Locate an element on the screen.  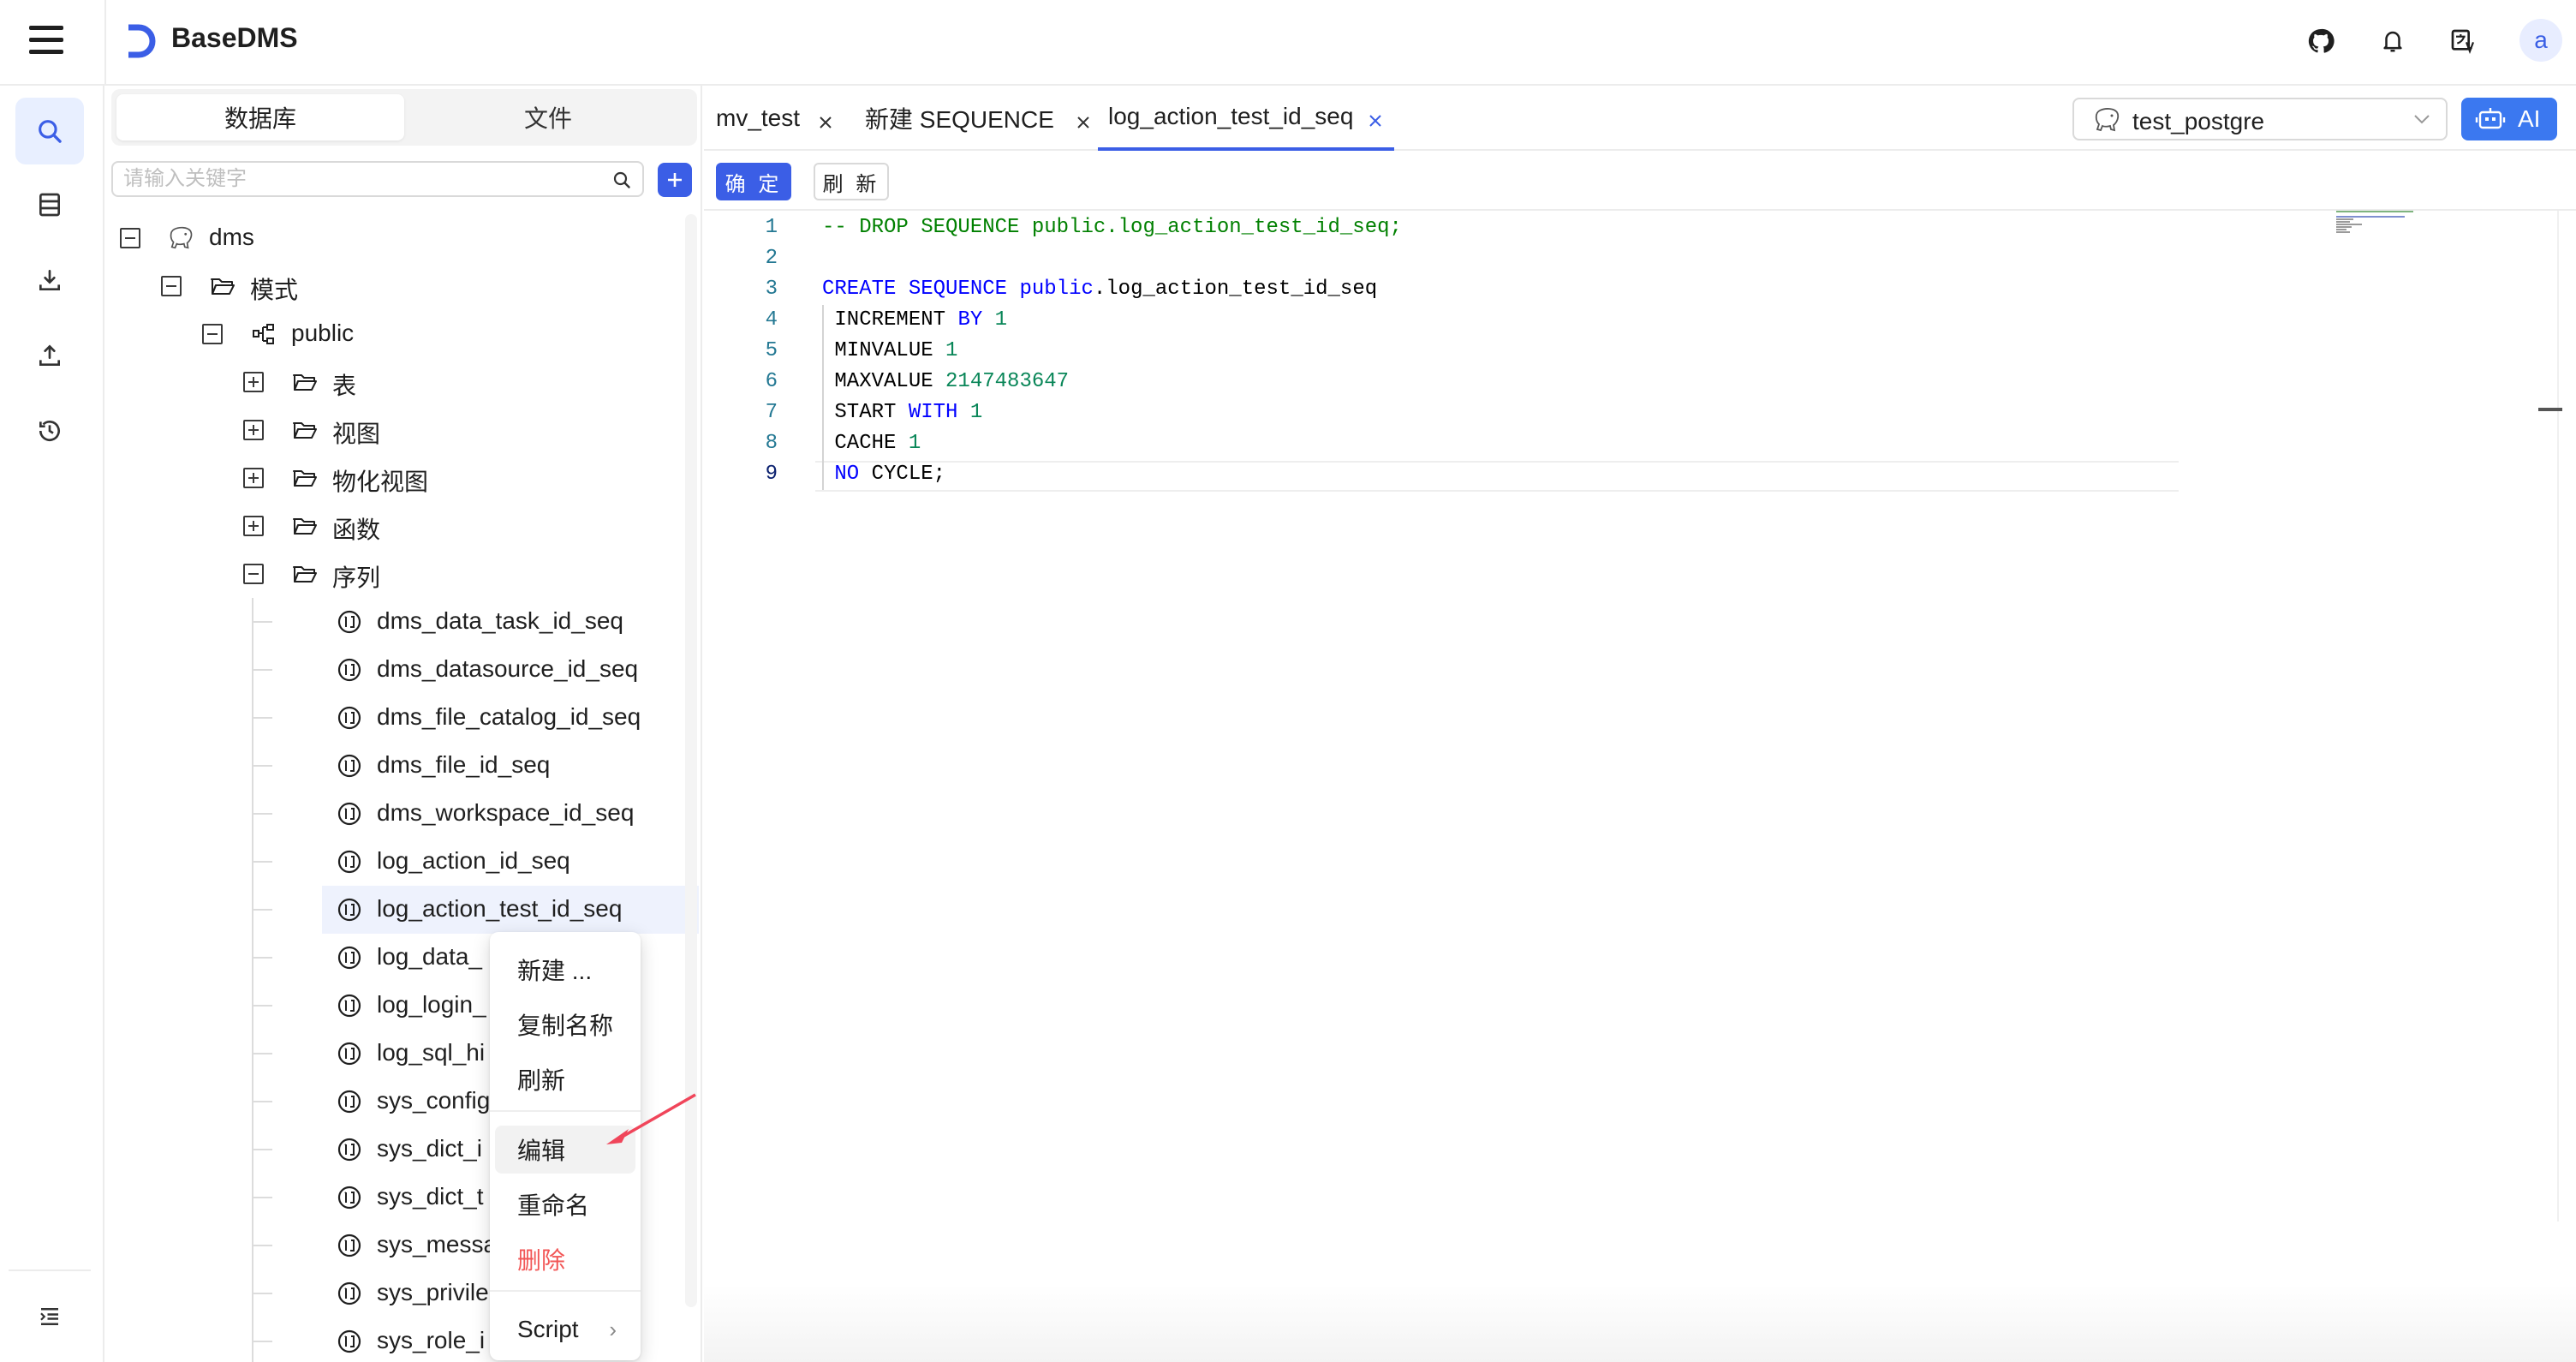
tree-item: log_action_test_id_seq is located at coordinates (402, 910).